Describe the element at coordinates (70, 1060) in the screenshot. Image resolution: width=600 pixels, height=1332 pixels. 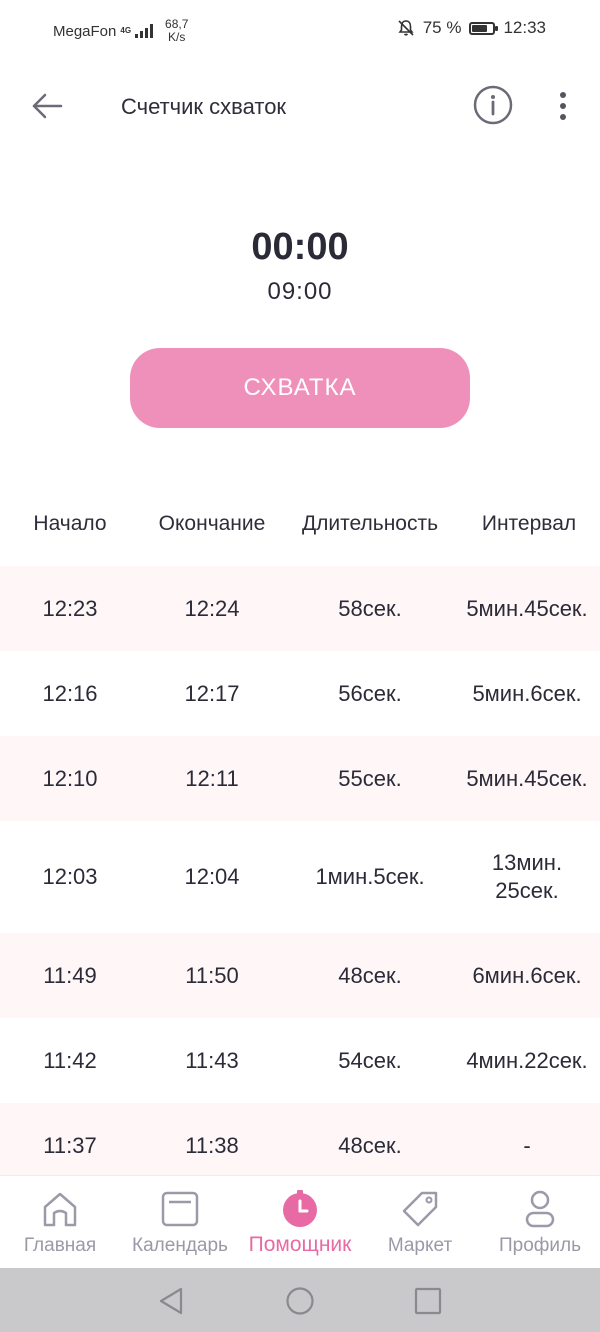
I see `cell-start: 11:42` at that location.